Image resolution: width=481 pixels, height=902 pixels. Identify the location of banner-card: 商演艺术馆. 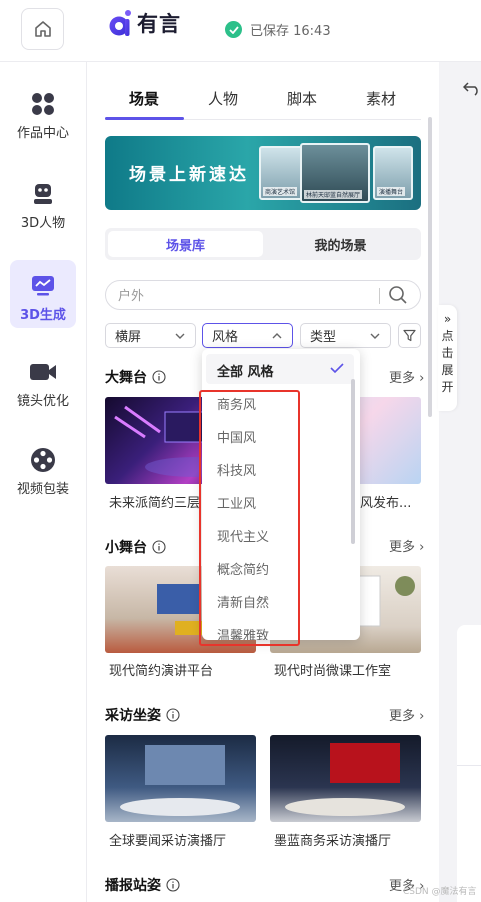
(281, 173).